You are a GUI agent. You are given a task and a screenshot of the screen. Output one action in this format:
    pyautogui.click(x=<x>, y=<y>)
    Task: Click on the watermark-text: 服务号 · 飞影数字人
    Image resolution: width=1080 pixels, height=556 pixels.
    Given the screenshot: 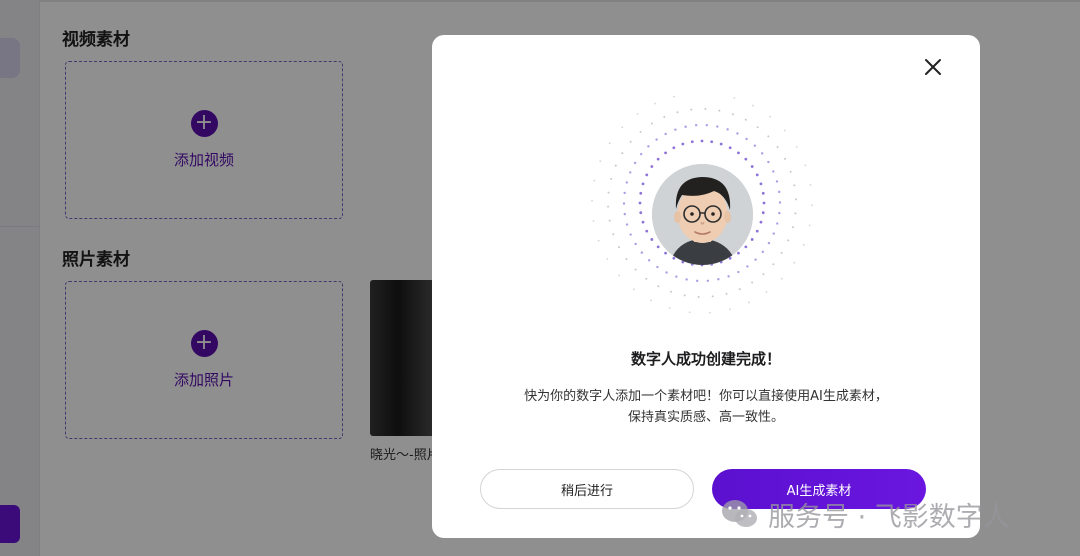 What is the action you would take?
    pyautogui.click(x=889, y=517)
    